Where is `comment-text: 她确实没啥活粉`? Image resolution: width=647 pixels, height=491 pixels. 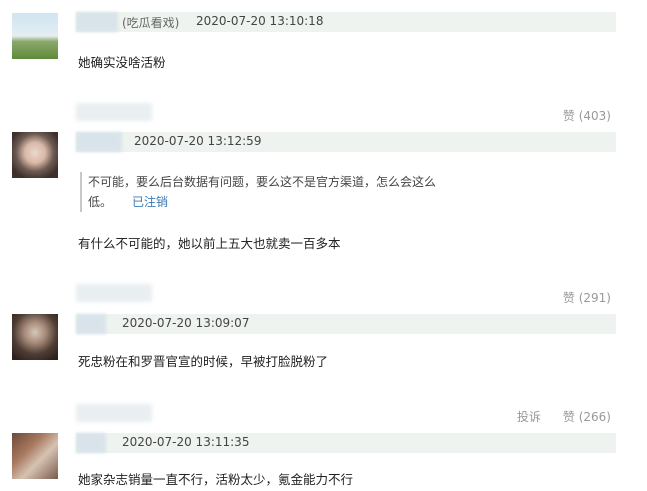 comment-text: 她确实没啥活粉 is located at coordinates (122, 62).